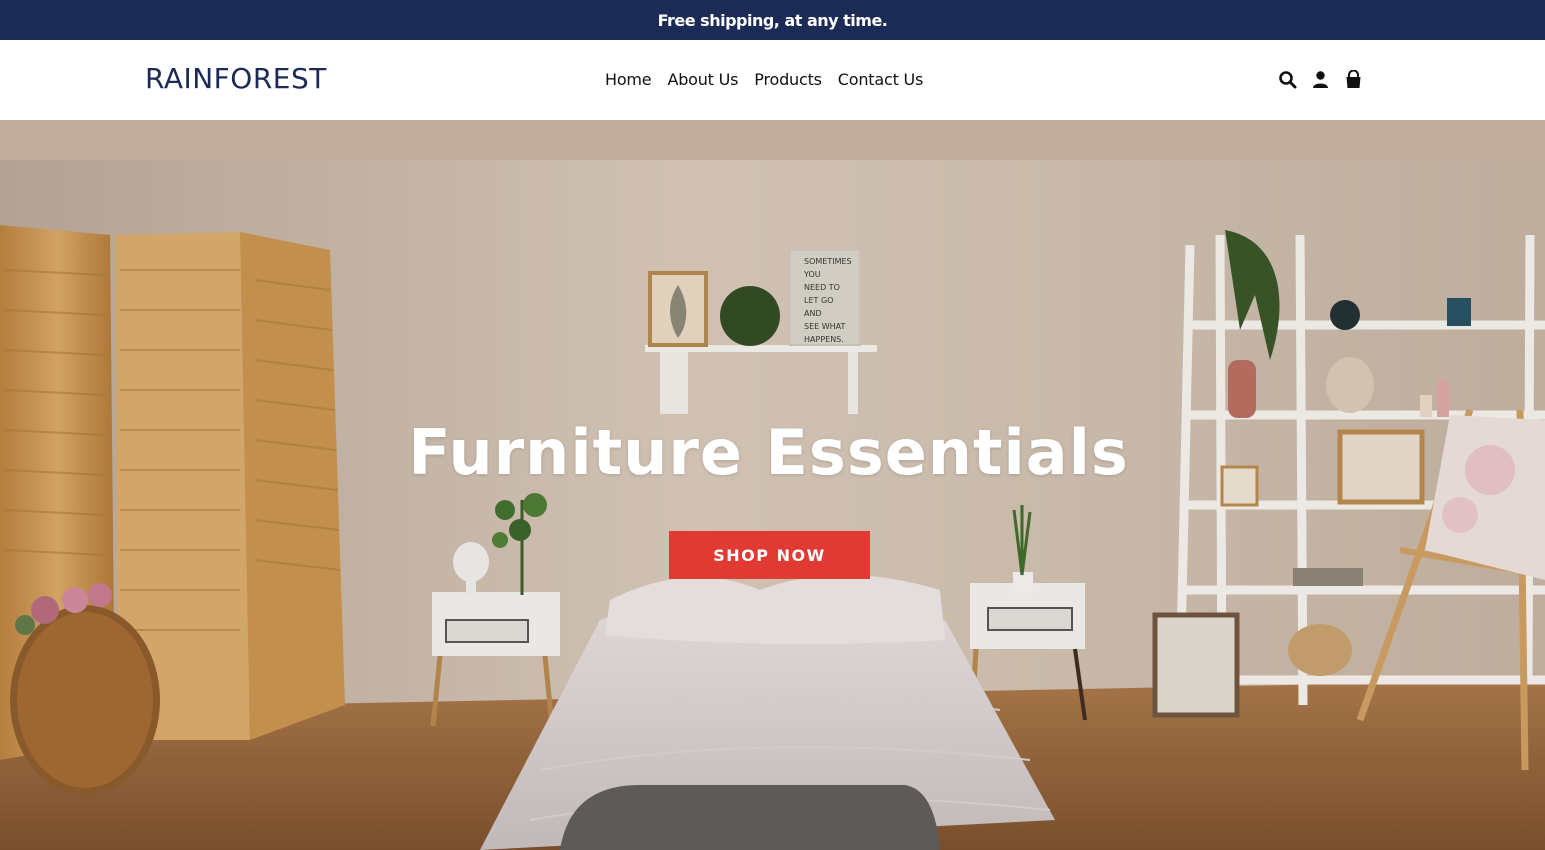  Describe the element at coordinates (1287, 79) in the screenshot. I see `search-icon` at that location.